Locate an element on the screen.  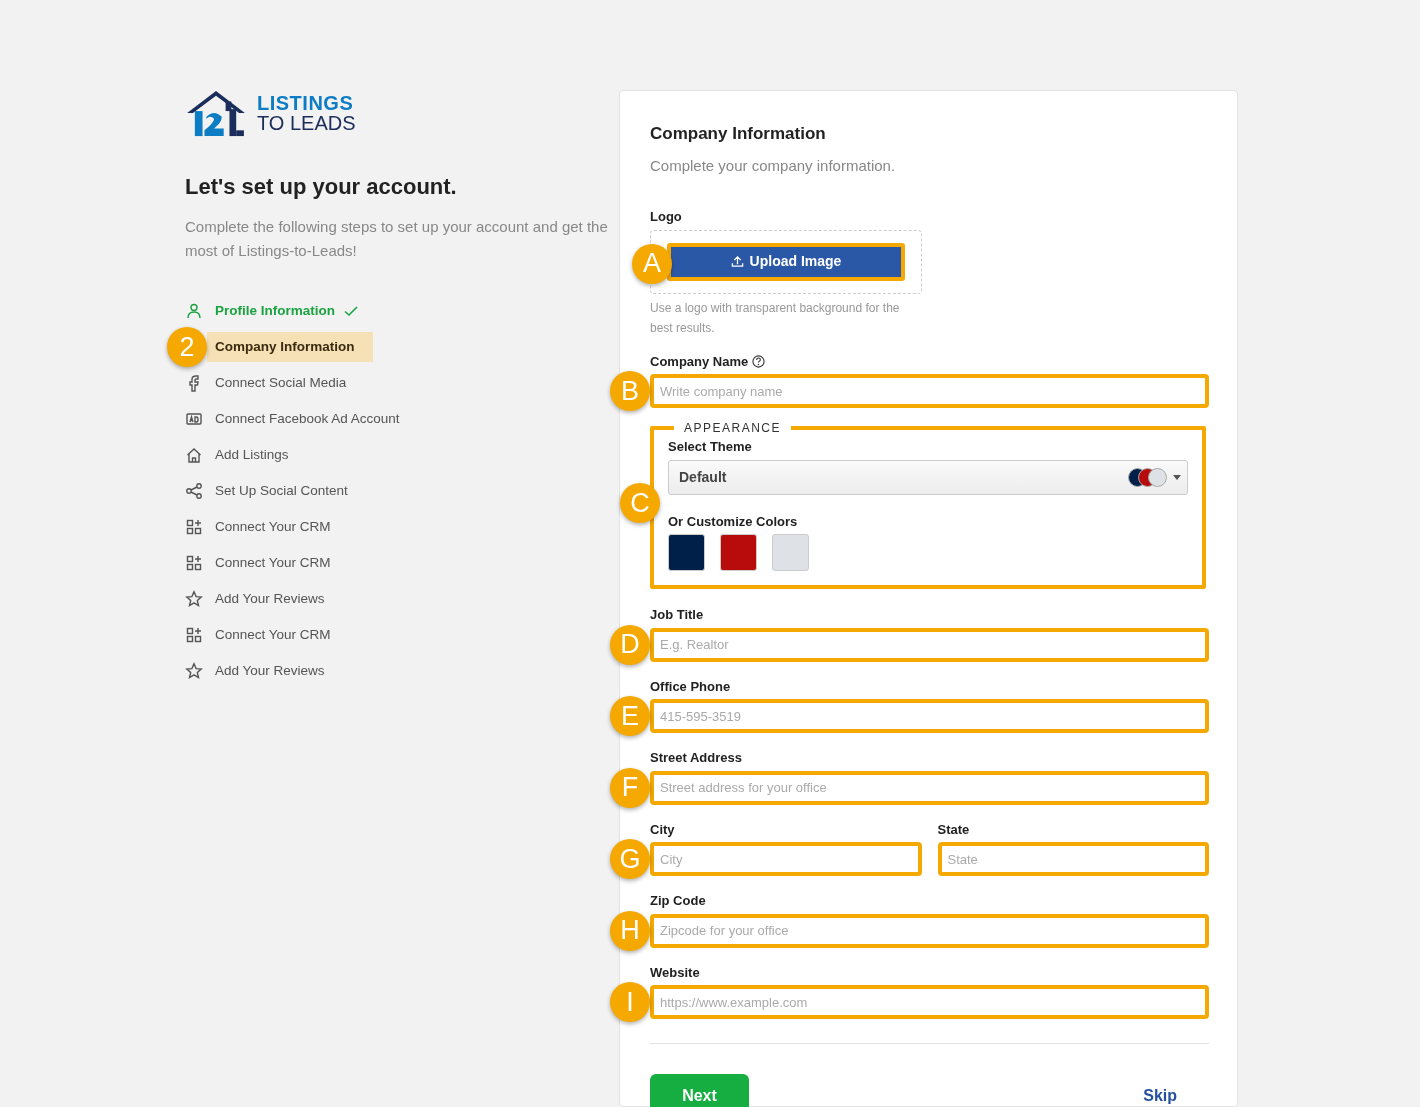
house-icon is located at coordinates (194, 455).